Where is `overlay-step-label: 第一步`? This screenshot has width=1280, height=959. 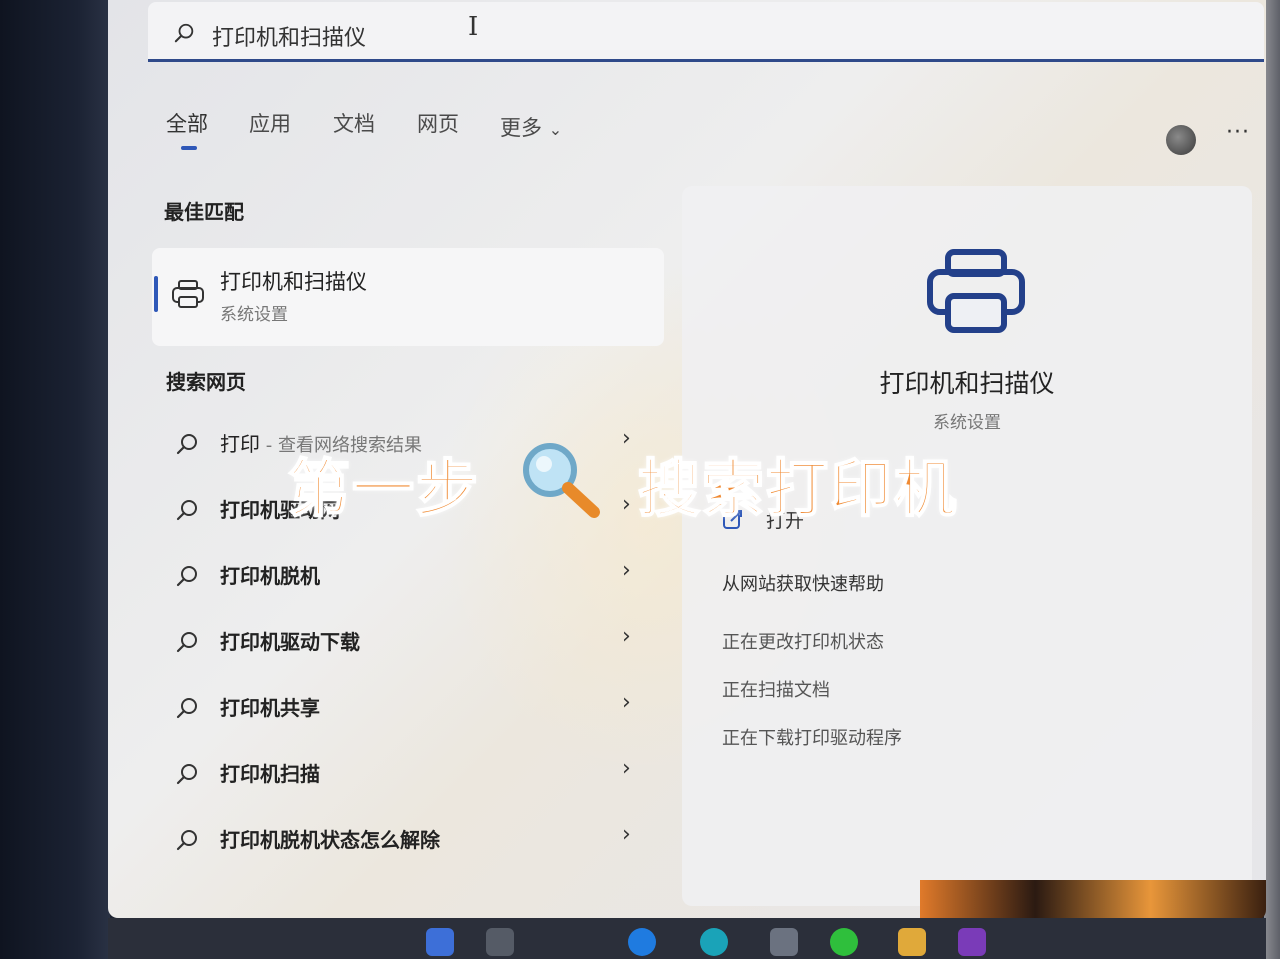 overlay-step-label: 第一步 is located at coordinates (384, 488).